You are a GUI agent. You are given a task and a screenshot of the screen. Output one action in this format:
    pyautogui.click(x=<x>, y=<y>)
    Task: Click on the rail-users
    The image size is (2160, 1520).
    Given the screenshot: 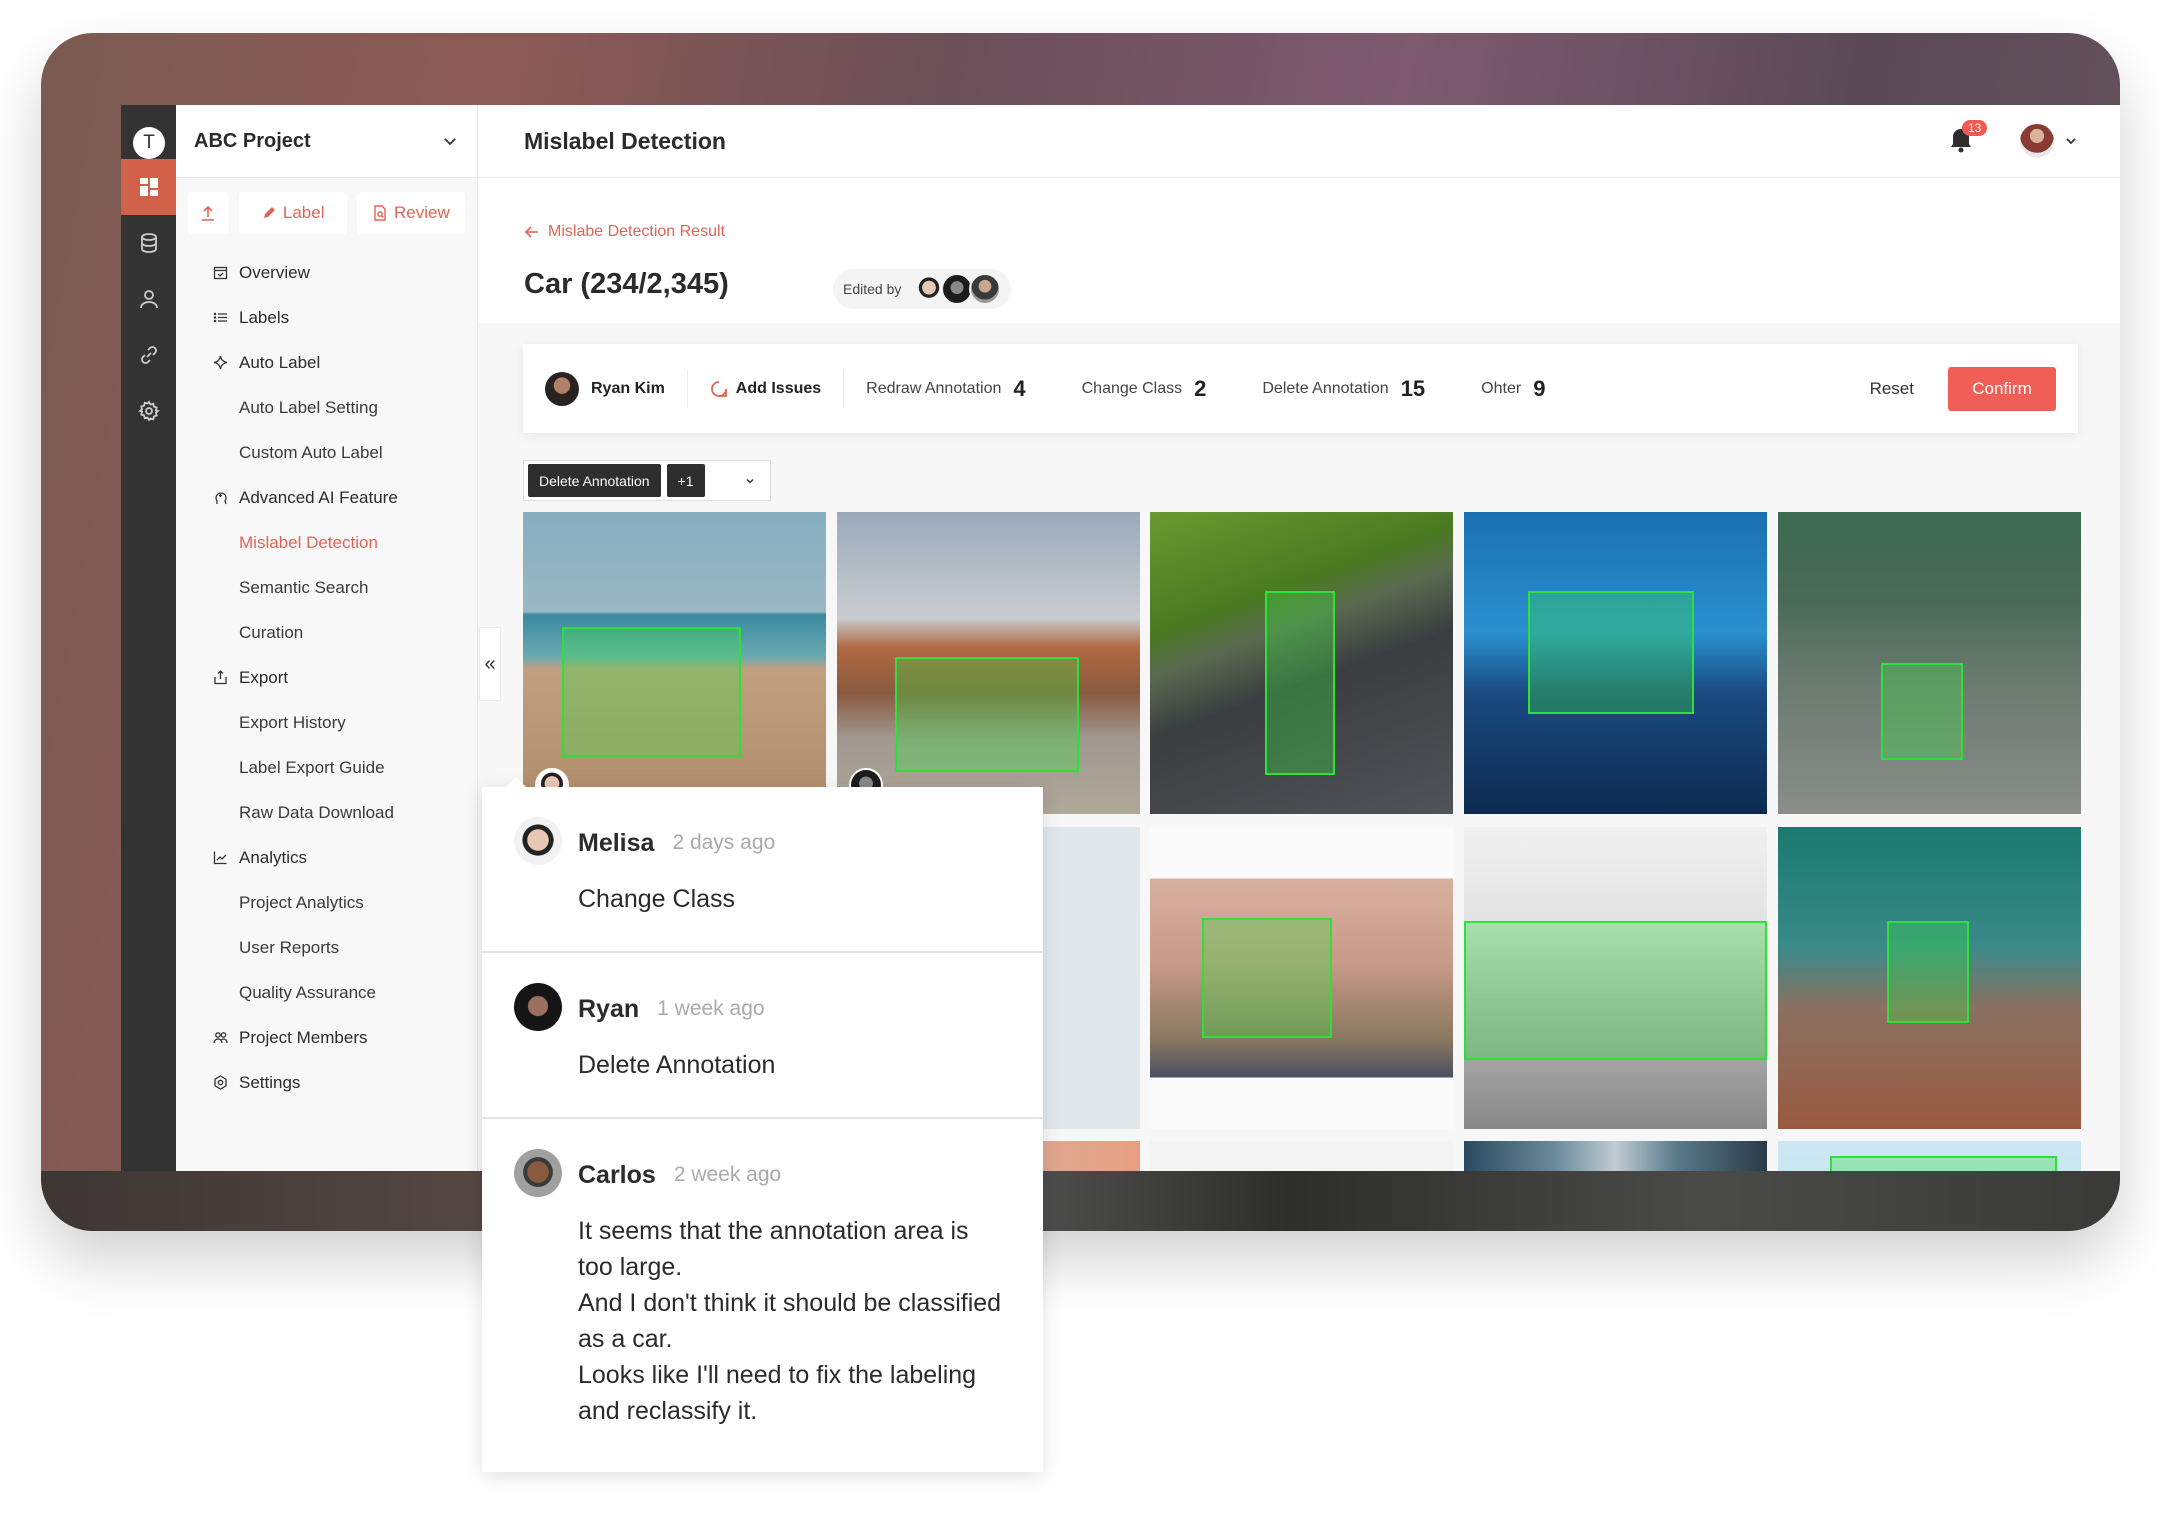 What is the action you would take?
    pyautogui.click(x=148, y=299)
    